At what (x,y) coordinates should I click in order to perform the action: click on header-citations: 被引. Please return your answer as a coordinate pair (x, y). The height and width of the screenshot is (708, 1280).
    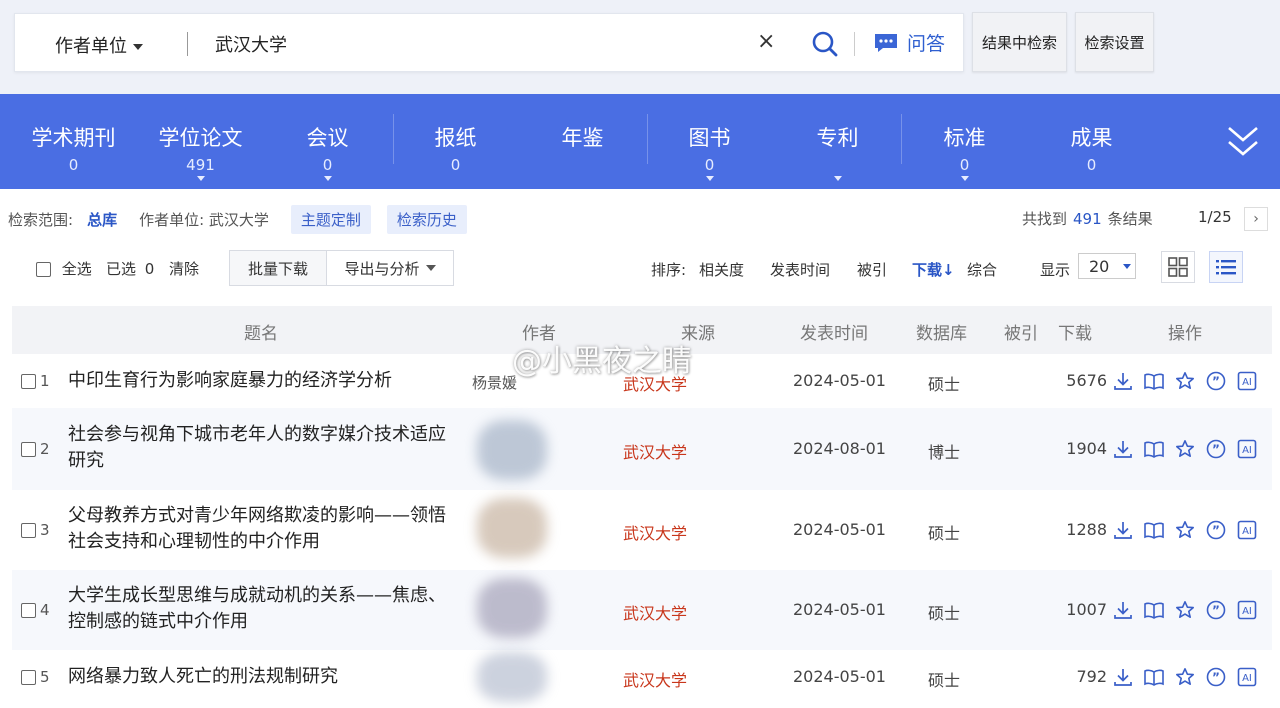
    Looking at the image, I should click on (1021, 331).